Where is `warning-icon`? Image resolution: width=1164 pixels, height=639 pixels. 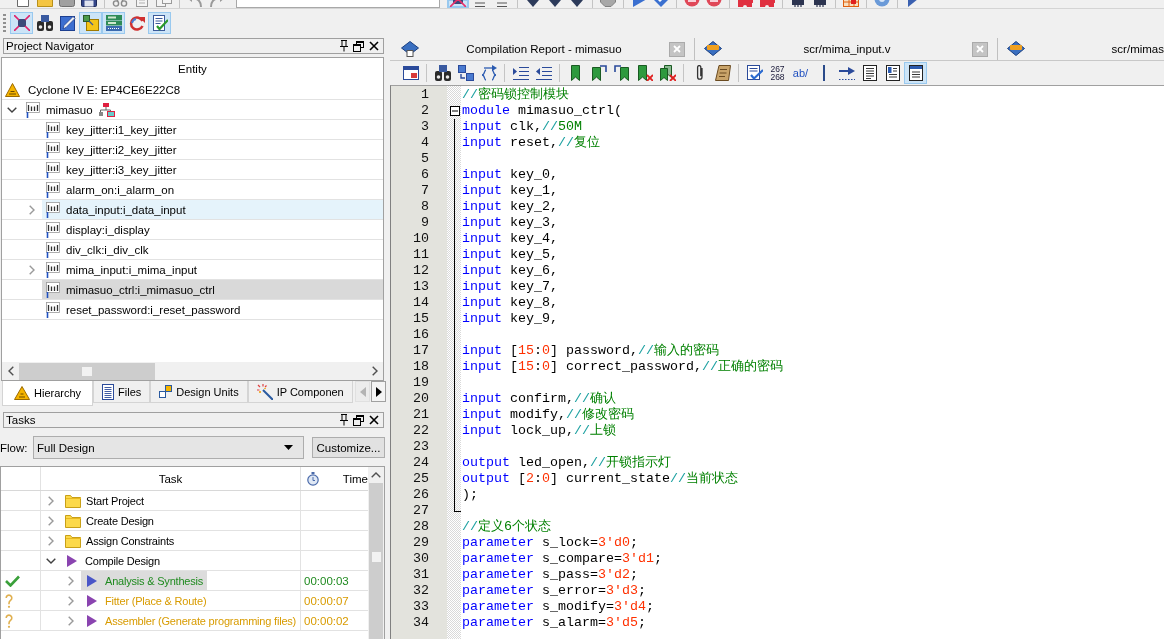 warning-icon is located at coordinates (12, 89).